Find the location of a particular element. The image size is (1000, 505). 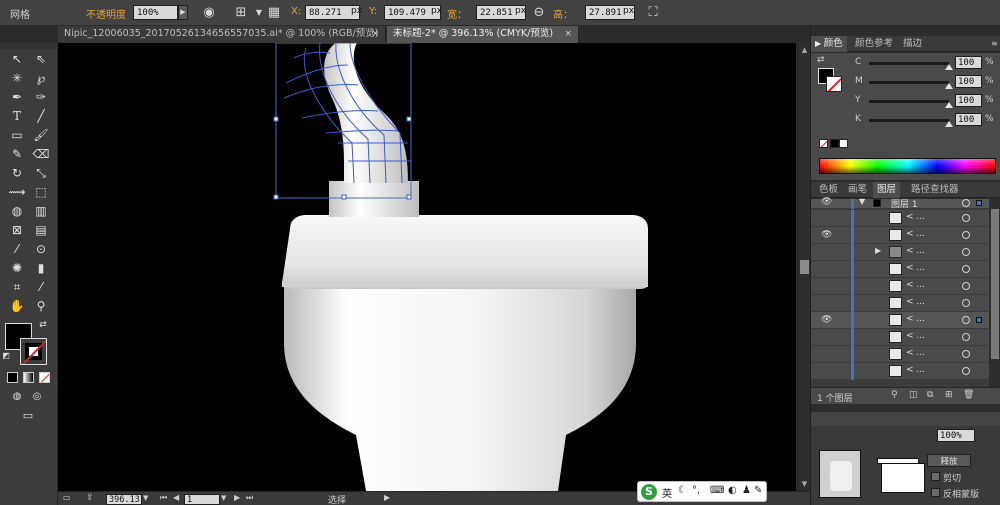

gradient-mode-icon is located at coordinates (28, 377).